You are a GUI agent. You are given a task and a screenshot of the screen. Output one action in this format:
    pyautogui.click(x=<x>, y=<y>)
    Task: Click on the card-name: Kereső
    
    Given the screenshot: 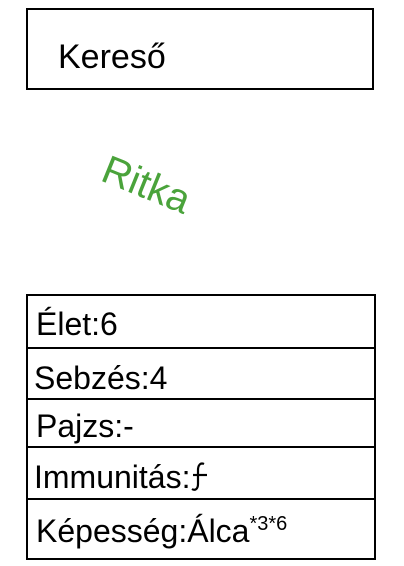 What is the action you would take?
    pyautogui.click(x=112, y=57)
    